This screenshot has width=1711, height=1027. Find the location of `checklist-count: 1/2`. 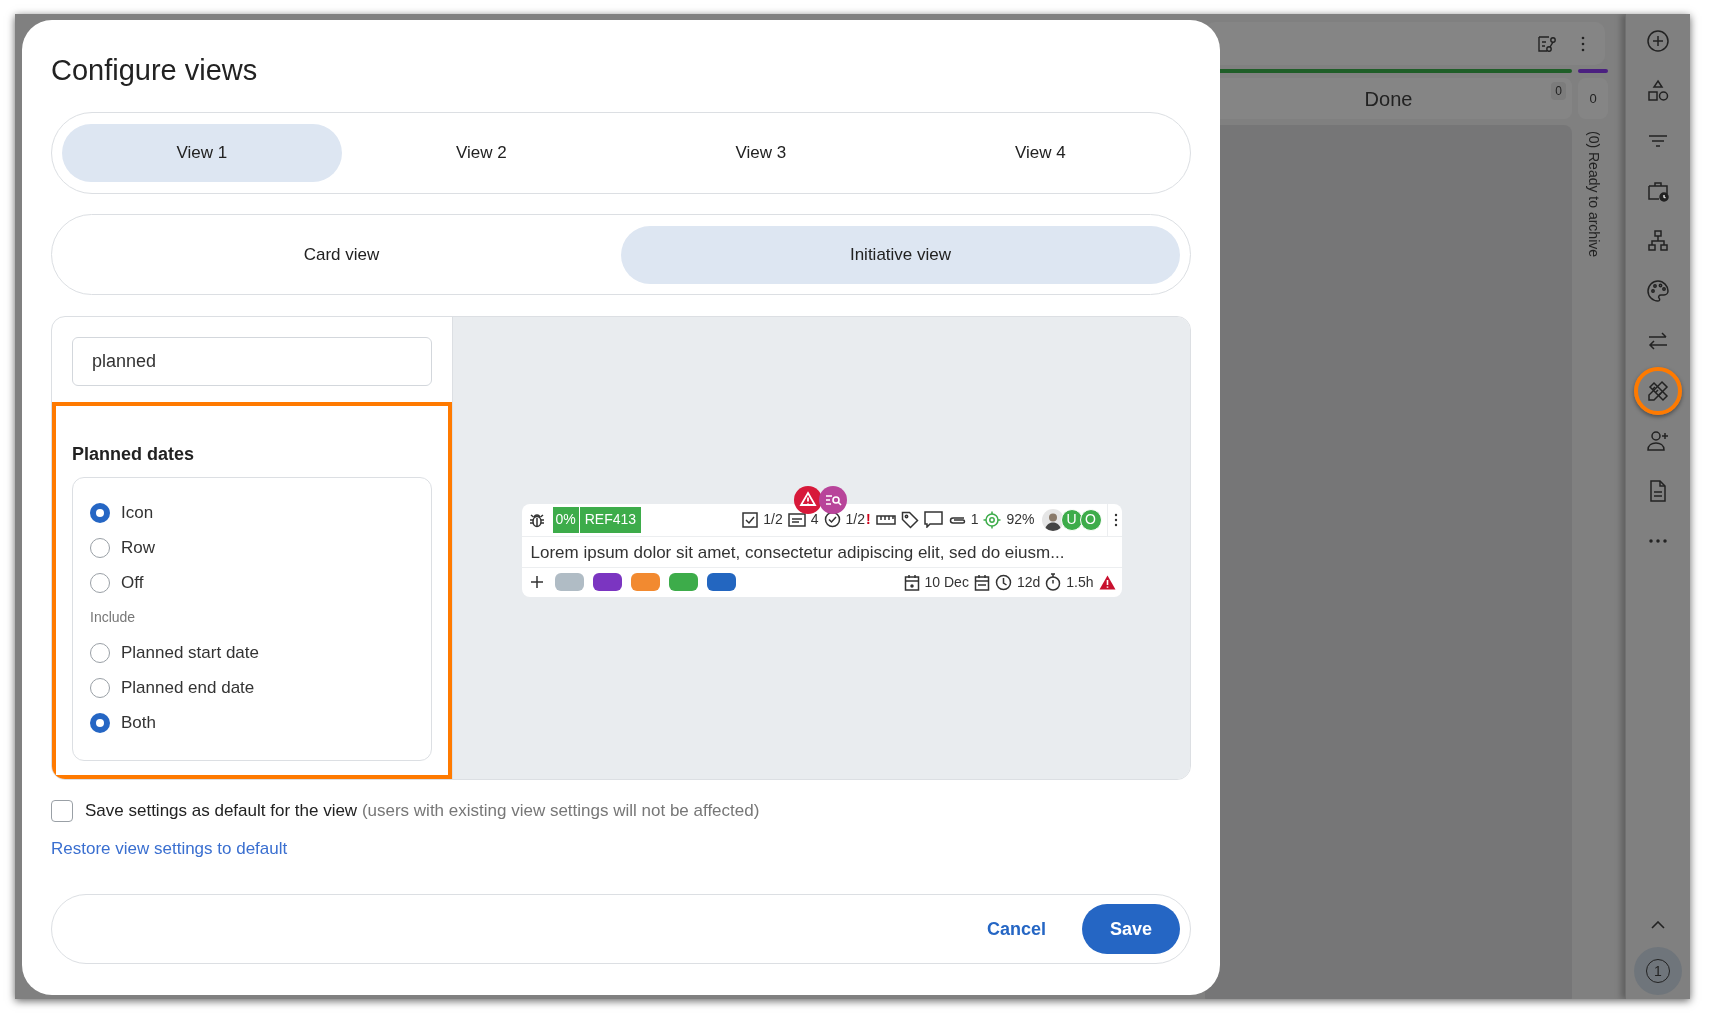

checklist-count: 1/2 is located at coordinates (773, 519).